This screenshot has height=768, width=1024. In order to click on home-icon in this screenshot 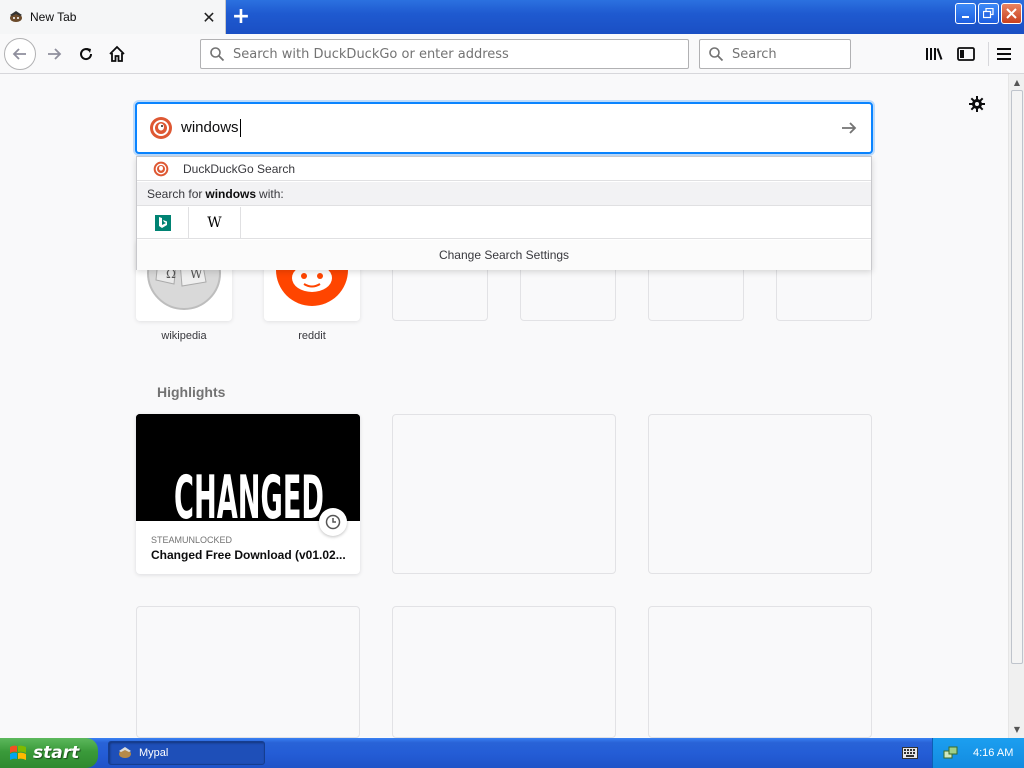, I will do `click(117, 53)`.